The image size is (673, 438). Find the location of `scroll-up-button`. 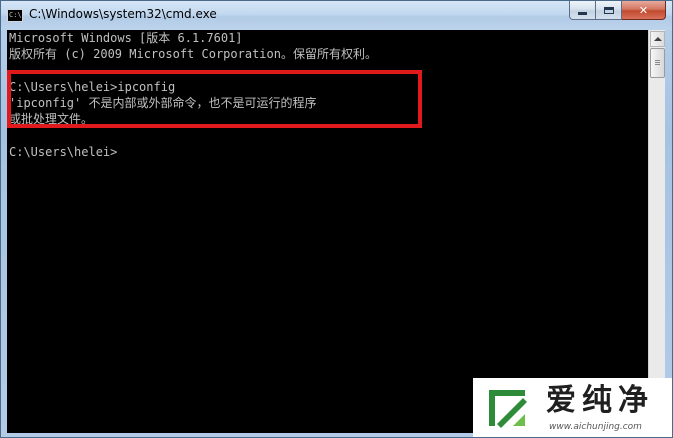

scroll-up-button is located at coordinates (657, 39).